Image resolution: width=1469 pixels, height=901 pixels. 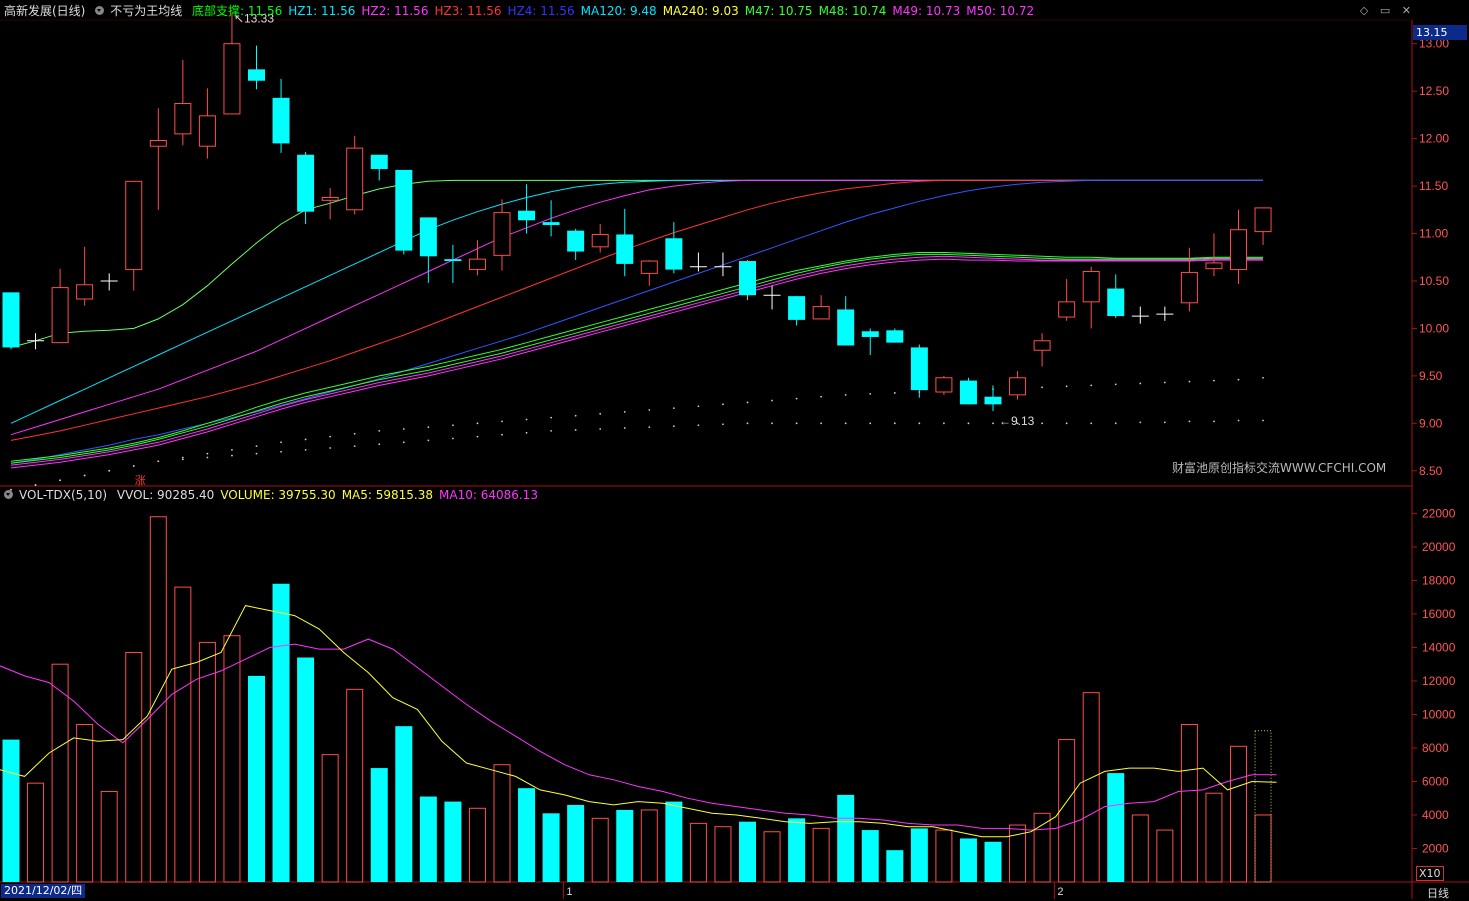 What do you see at coordinates (8, 494) in the screenshot?
I see `volume-indicator-menu-icon` at bounding box center [8, 494].